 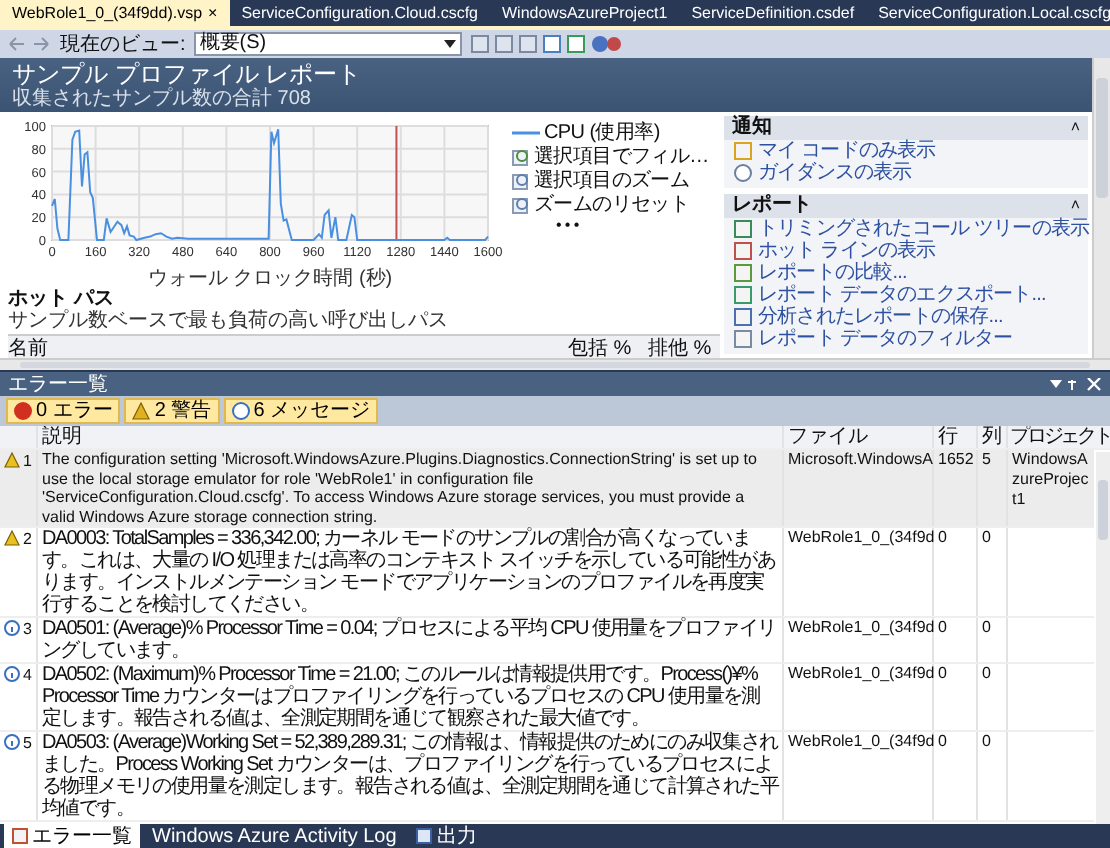 I want to click on tab-label: ServiceConfiguration.Cloud.cscfg, so click(x=359, y=13).